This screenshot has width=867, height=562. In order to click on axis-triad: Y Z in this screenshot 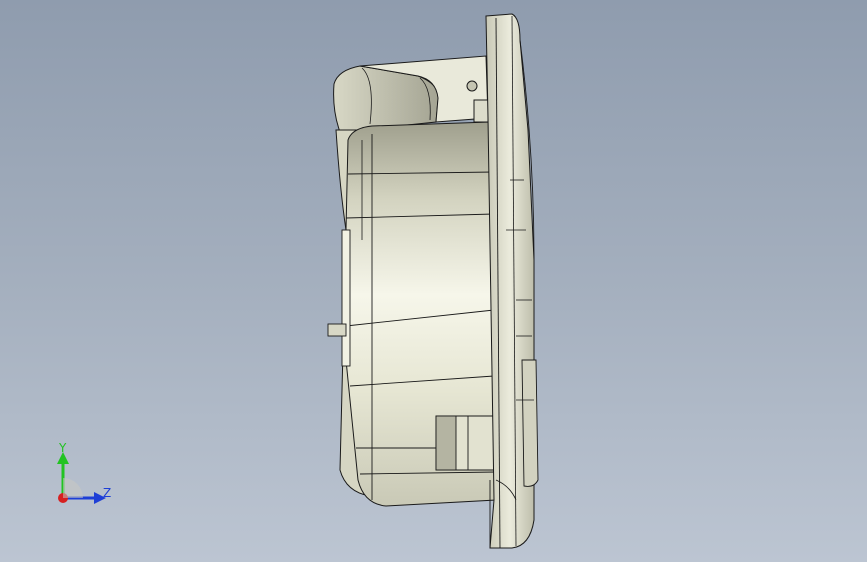, I will do `click(84, 475)`.